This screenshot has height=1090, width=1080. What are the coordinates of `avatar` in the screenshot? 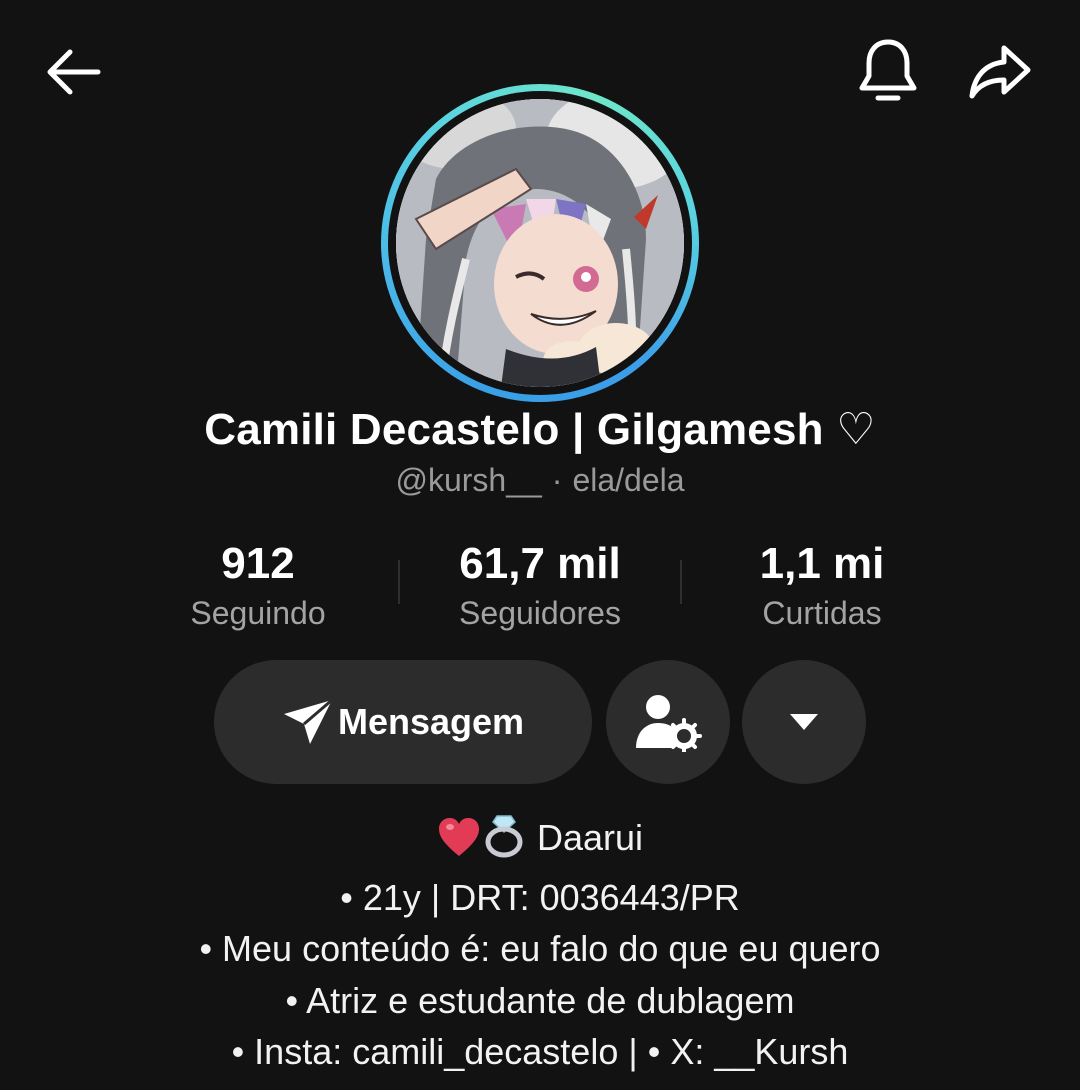 It's located at (540, 243).